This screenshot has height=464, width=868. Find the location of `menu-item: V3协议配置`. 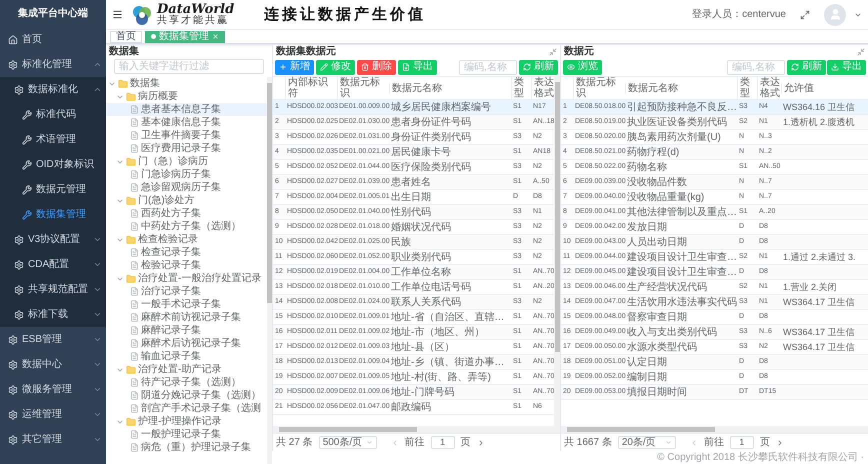

menu-item: V3协议配置 is located at coordinates (53, 239).